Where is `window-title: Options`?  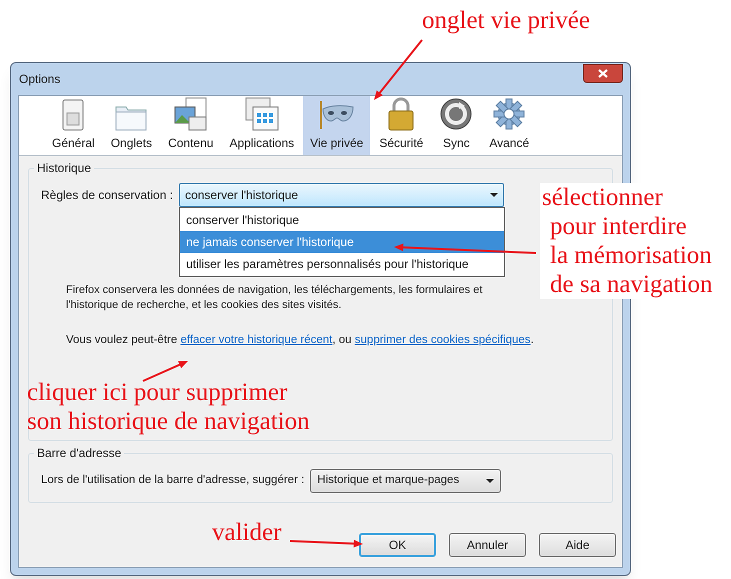
window-title: Options is located at coordinates (39, 79).